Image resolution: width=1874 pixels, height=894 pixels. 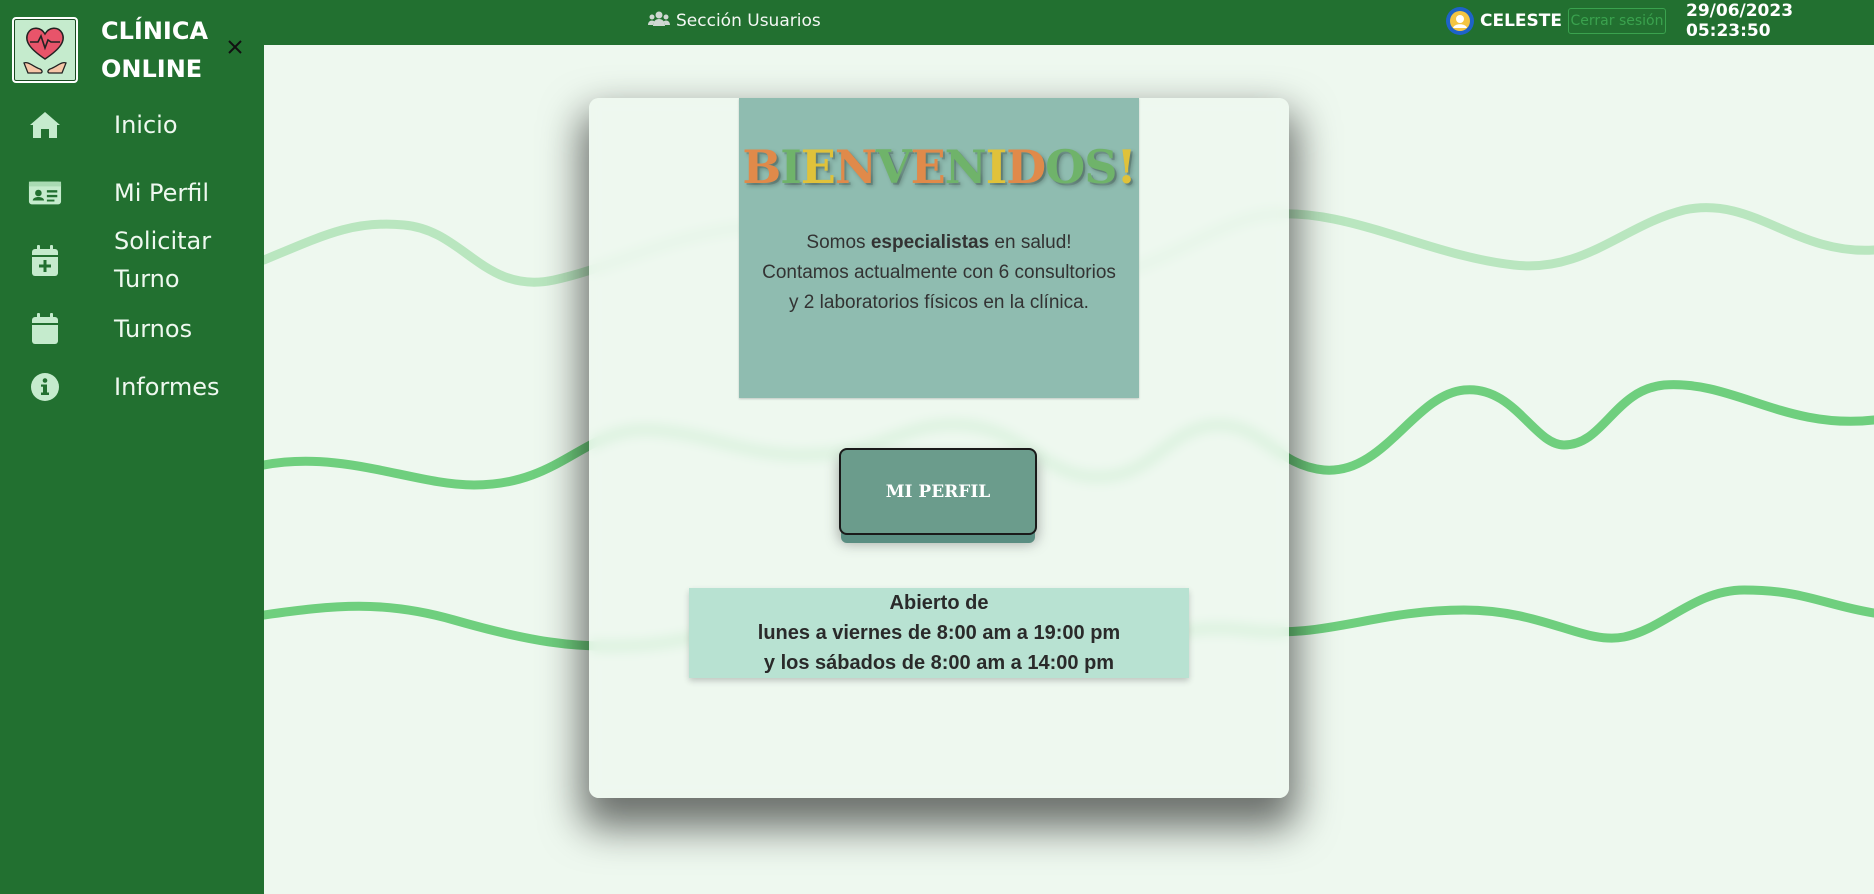 I want to click on welcome-title-letter: B, so click(x=761, y=167).